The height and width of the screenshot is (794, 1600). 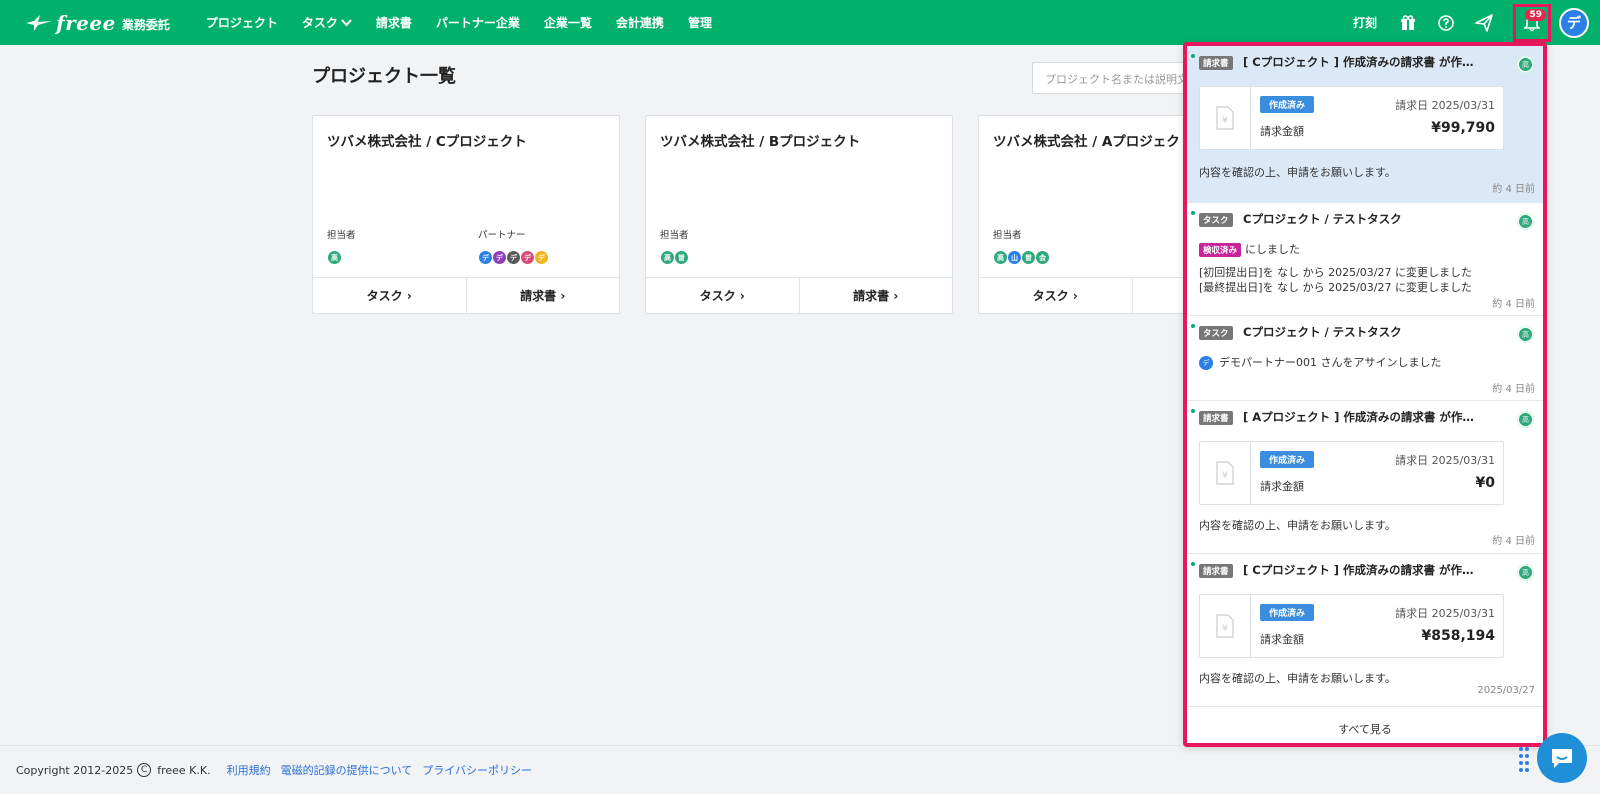 I want to click on notification-bell-button: 59, so click(x=1532, y=22).